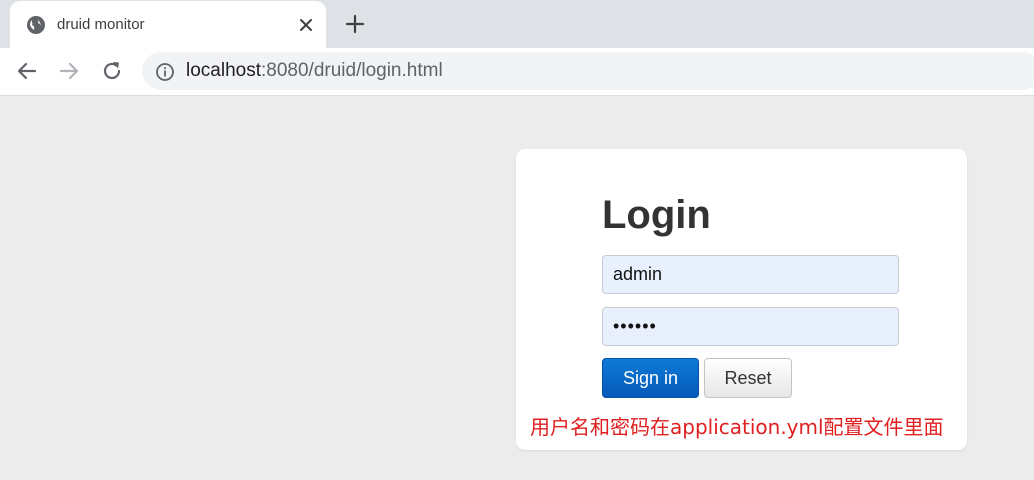 The image size is (1034, 480). Describe the element at coordinates (101, 24) in the screenshot. I see `tab-title: druid monitor` at that location.